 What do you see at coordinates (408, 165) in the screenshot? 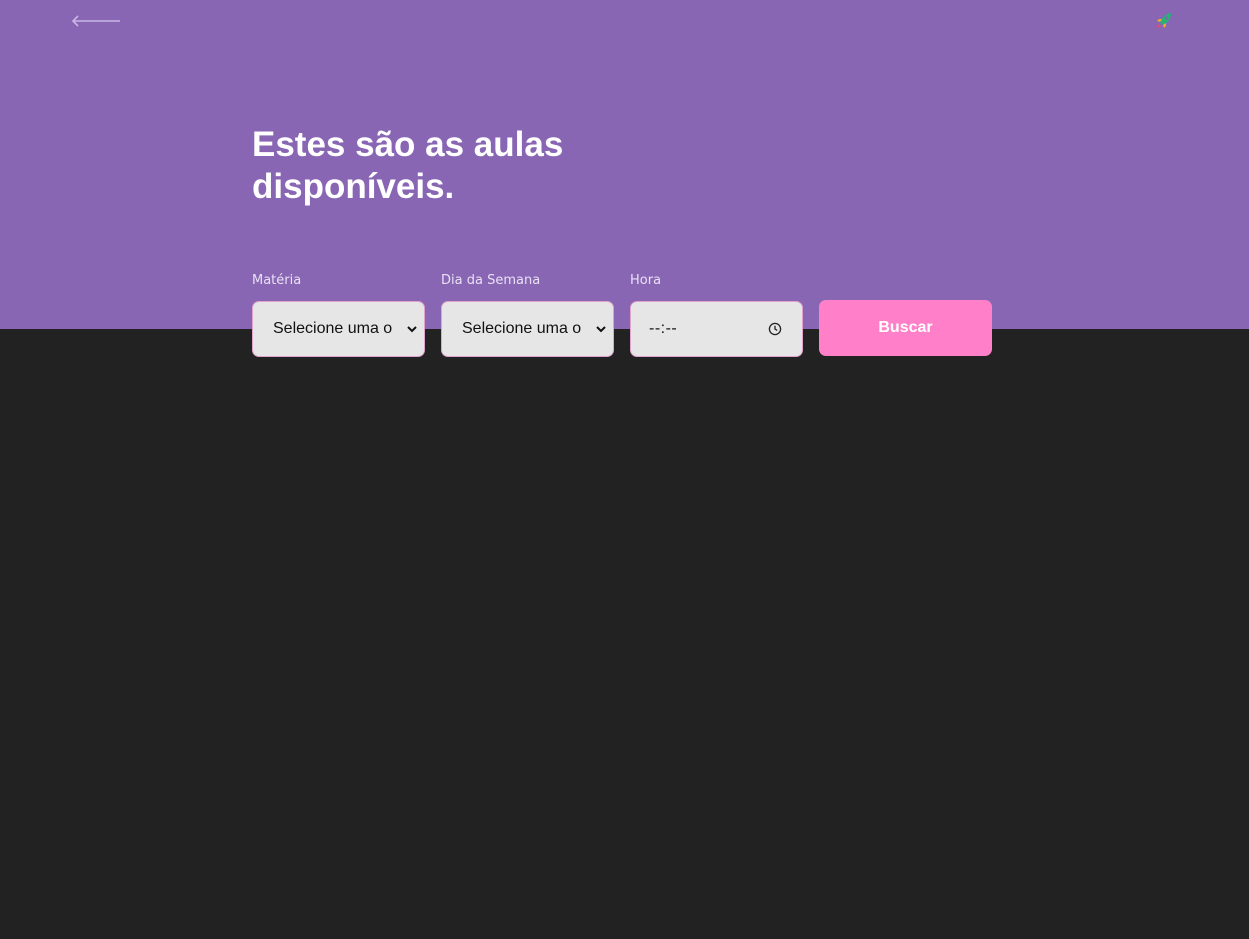
I see `page-title: Estes são as aulas disponíveis.` at bounding box center [408, 165].